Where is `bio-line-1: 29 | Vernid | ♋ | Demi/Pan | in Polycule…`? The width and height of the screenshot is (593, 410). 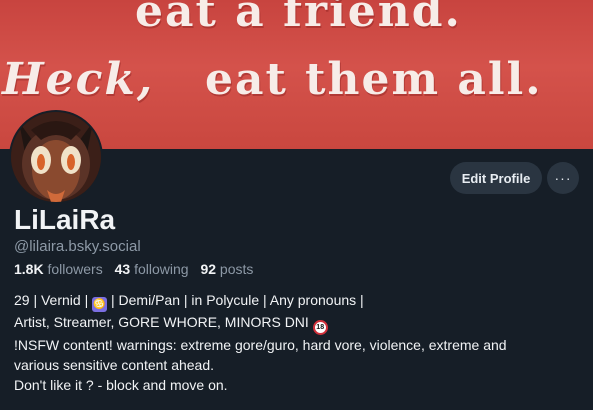
bio-line-1: 29 | Vernid | ♋ | Demi/Pan | in Polycule… is located at coordinates (296, 301).